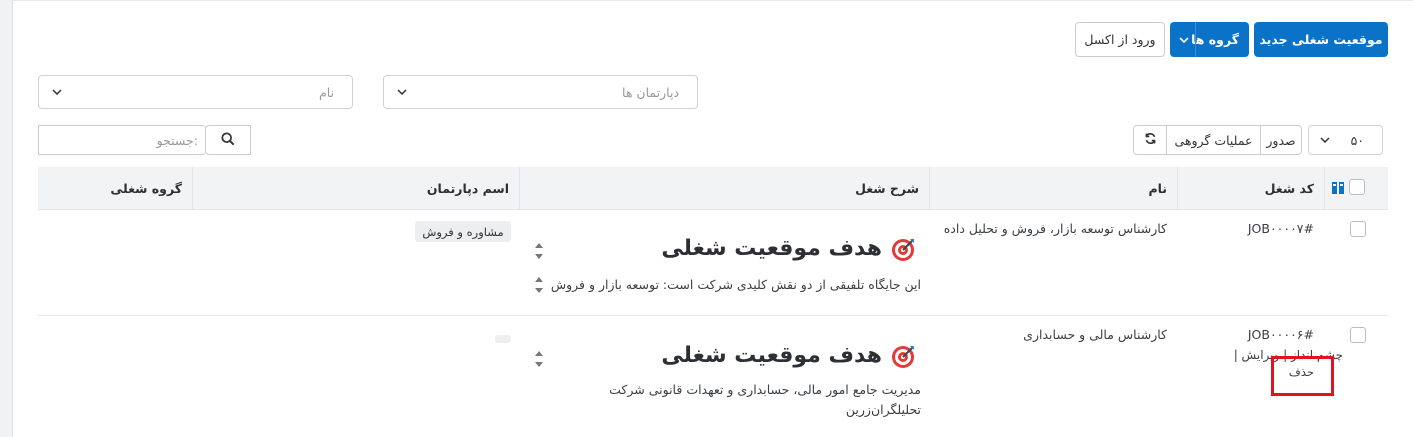 The width and height of the screenshot is (1413, 437). I want to click on department-filter-placeholder: دپارتمان ها, so click(650, 92).